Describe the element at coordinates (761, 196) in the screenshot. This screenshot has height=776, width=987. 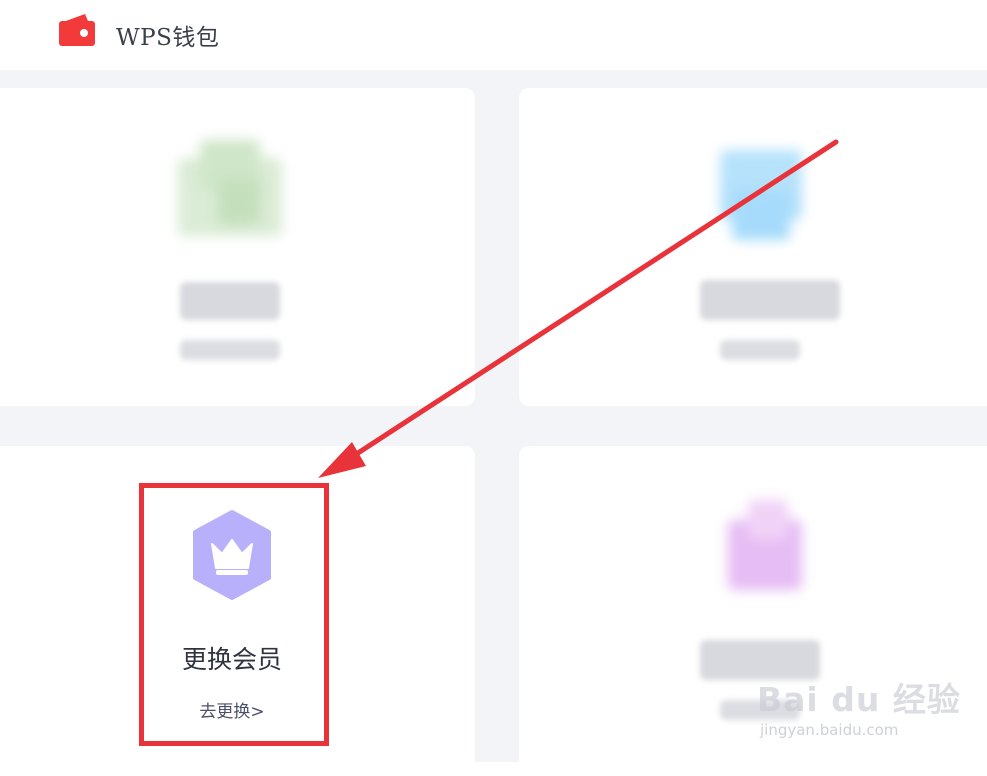
I see `blue-blurred-icon` at that location.